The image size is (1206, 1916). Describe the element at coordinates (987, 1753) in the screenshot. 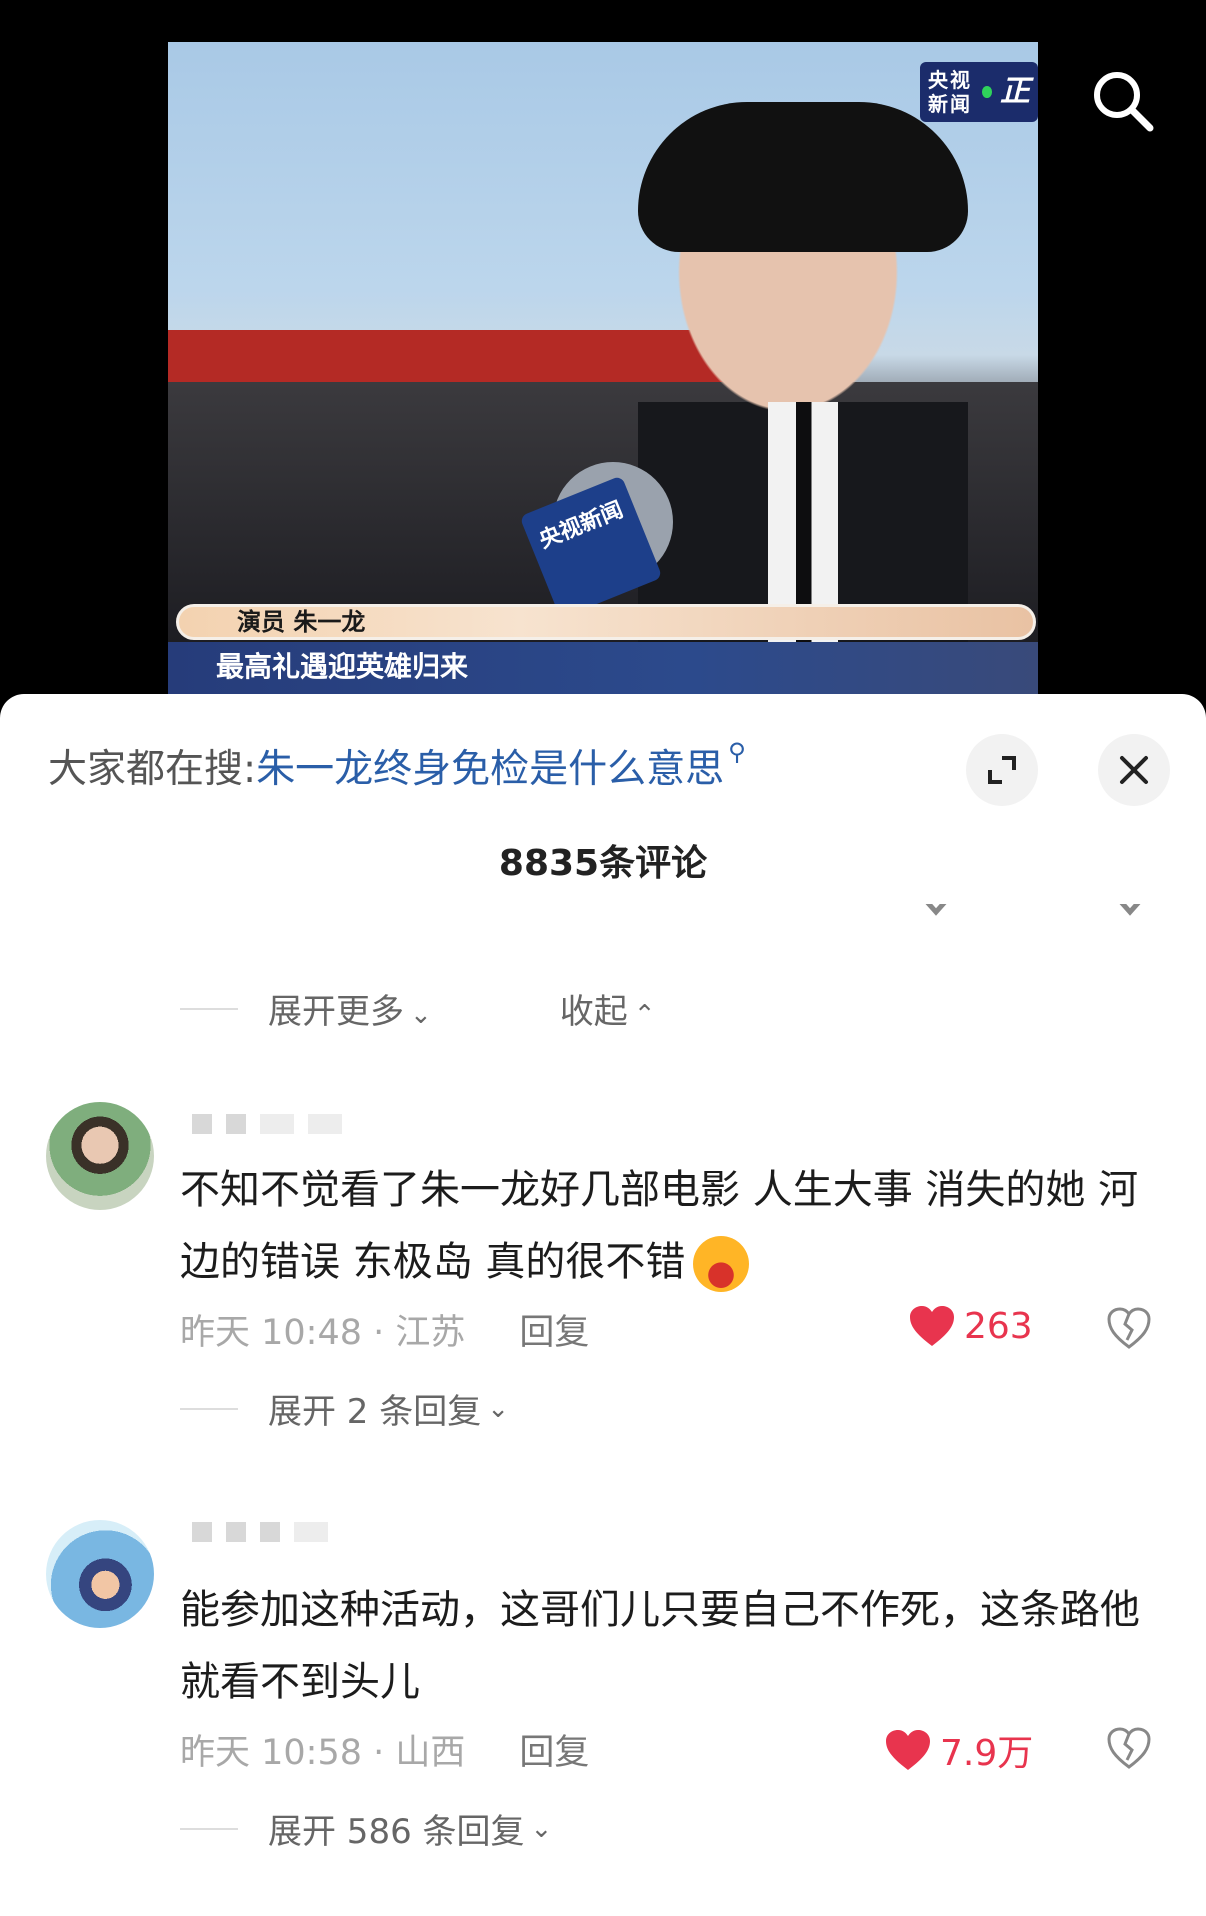

I see `like-count: 7.9万` at that location.